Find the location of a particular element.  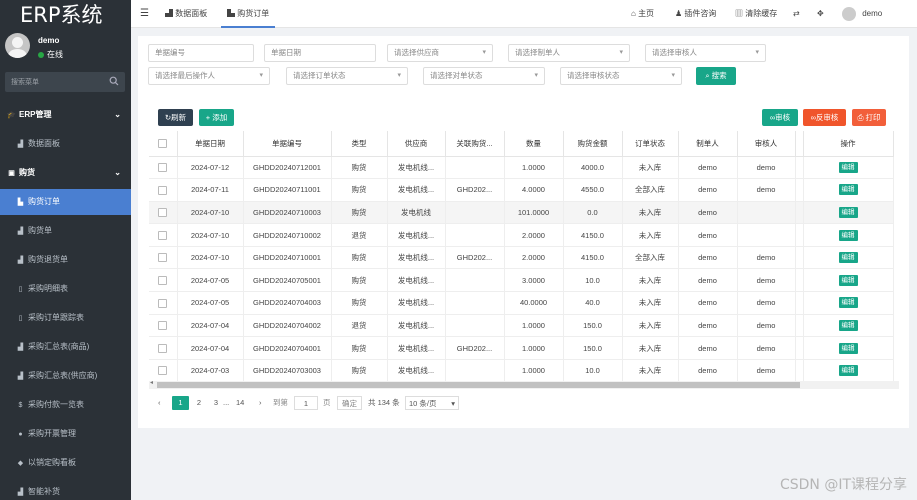

creator-select: 请选择制单人 ▾ is located at coordinates (569, 53).